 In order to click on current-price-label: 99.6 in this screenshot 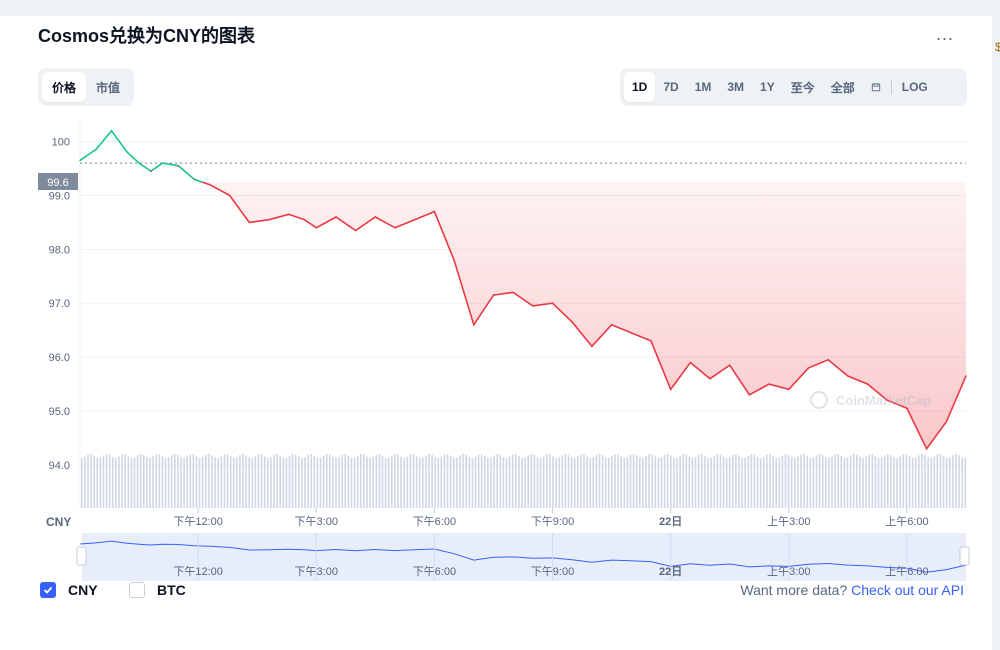, I will do `click(57, 183)`.